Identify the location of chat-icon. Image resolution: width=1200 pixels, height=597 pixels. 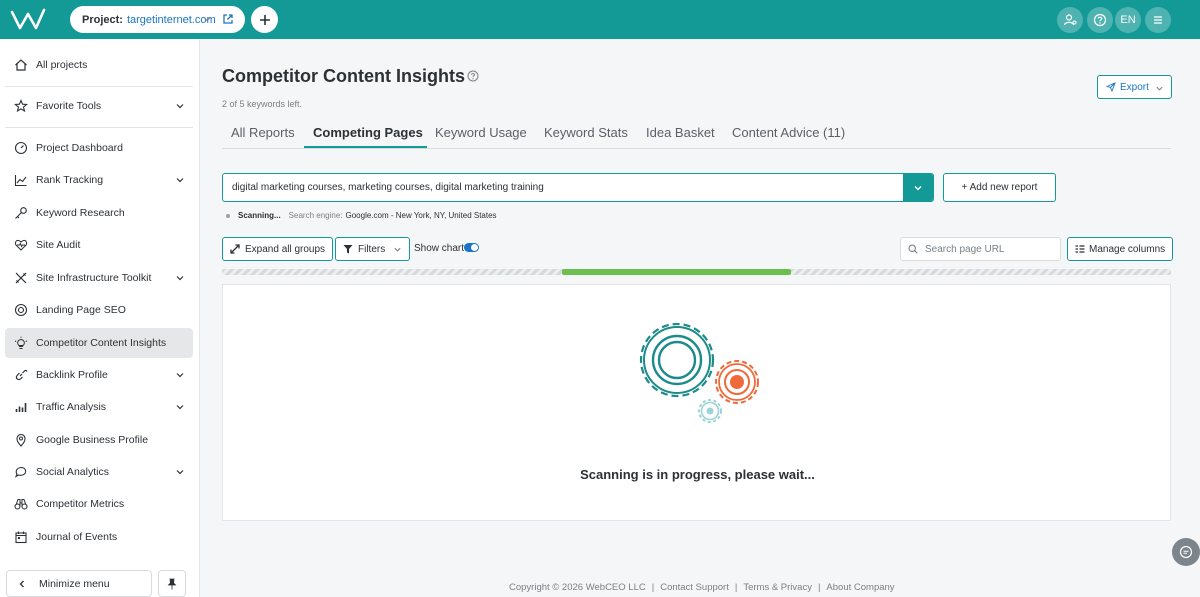
(21, 472).